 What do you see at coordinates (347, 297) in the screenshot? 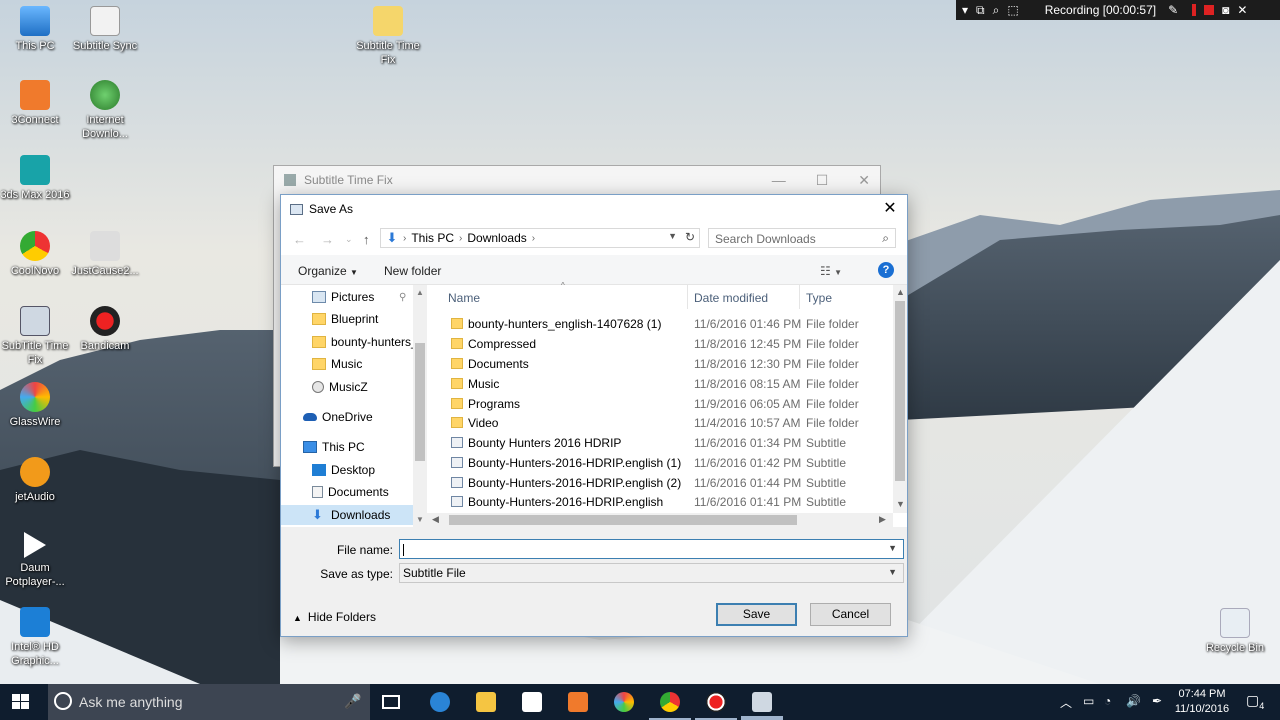
I see `nav-item-pictures: Pictures ⚲` at bounding box center [347, 297].